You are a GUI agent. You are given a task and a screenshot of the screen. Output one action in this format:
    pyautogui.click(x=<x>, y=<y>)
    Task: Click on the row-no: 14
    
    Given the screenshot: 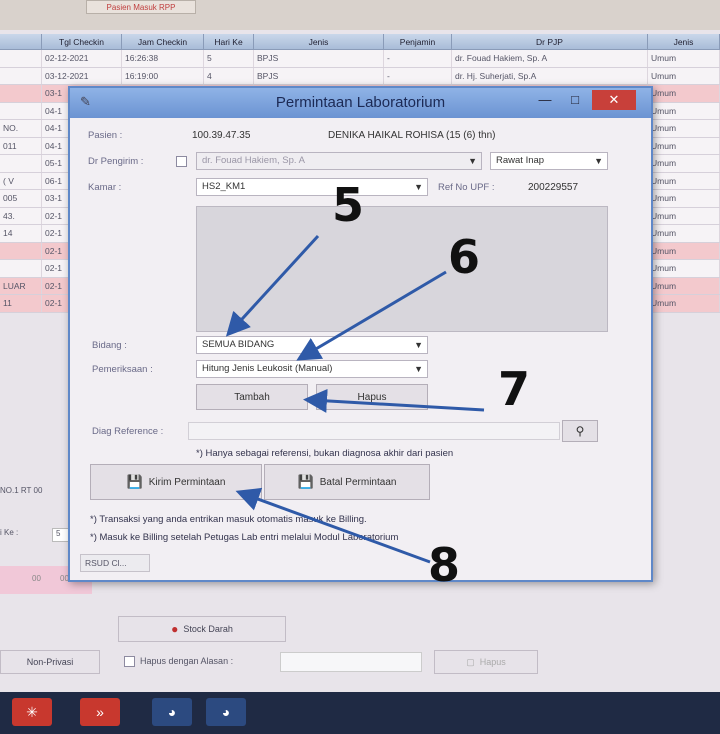 What is the action you would take?
    pyautogui.click(x=21, y=233)
    